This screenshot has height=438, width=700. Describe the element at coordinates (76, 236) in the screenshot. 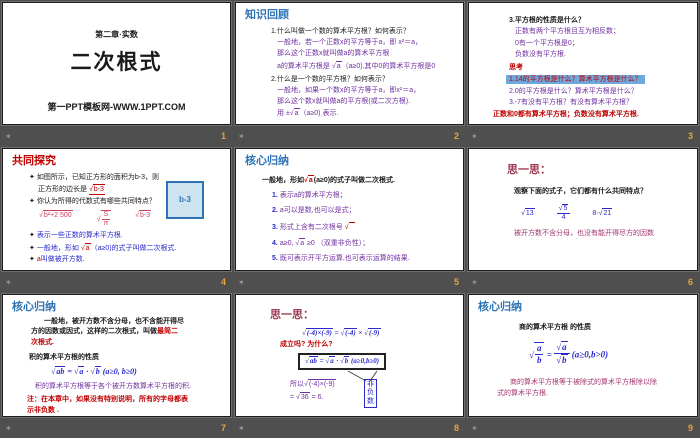

I see `bullet-line: ✦ 表示一些正数的算术平方根.` at that location.